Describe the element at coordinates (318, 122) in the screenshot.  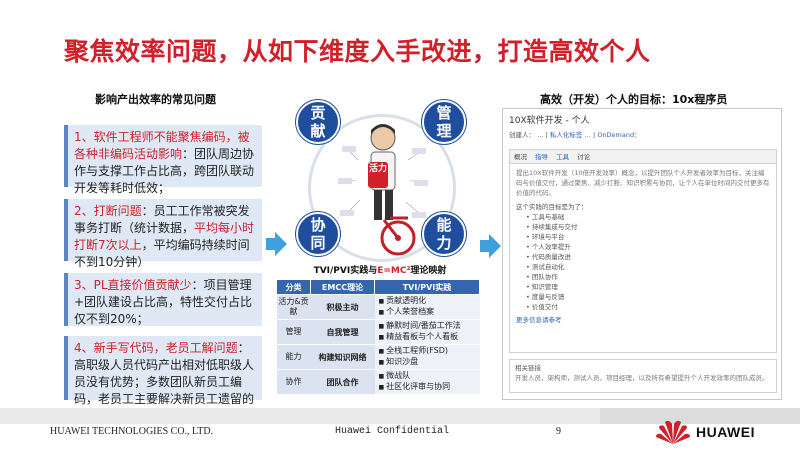
I see `contribution-circle: 贡献` at that location.